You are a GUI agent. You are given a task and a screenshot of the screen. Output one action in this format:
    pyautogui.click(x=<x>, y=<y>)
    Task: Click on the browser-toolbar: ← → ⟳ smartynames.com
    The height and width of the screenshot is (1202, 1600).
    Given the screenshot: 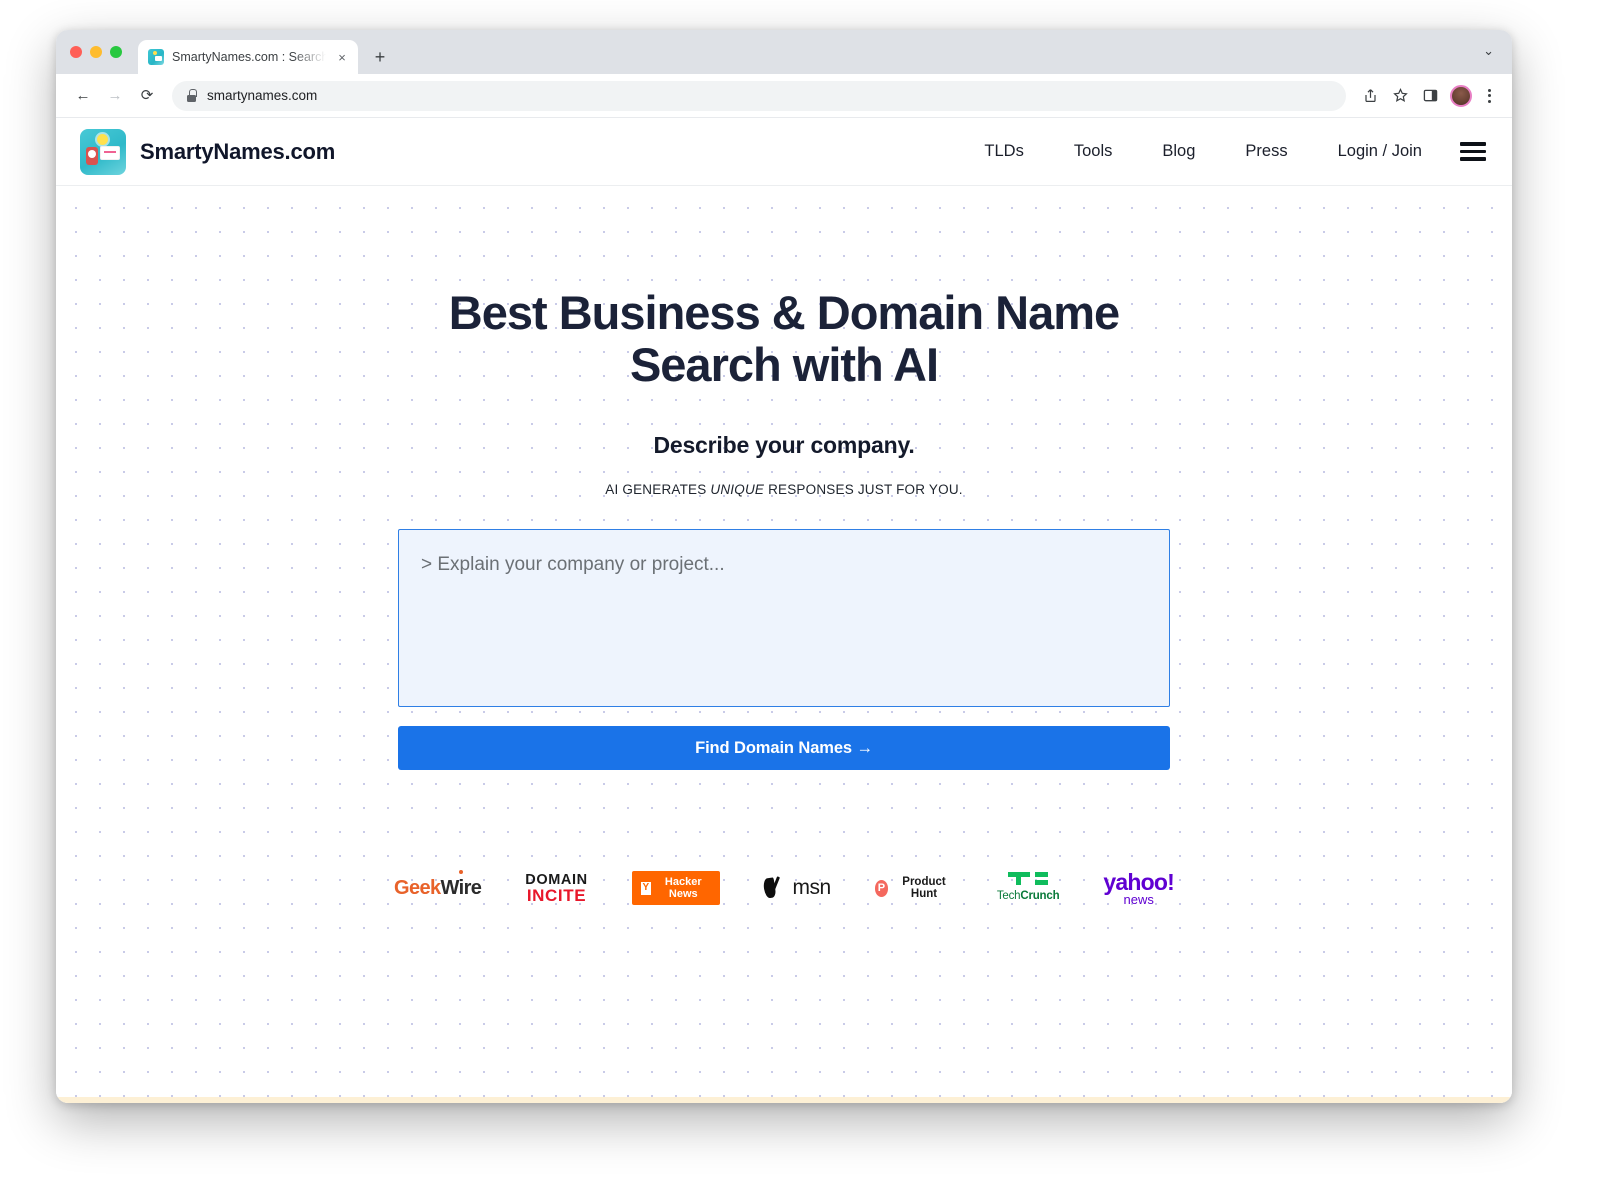 What is the action you would take?
    pyautogui.click(x=784, y=96)
    